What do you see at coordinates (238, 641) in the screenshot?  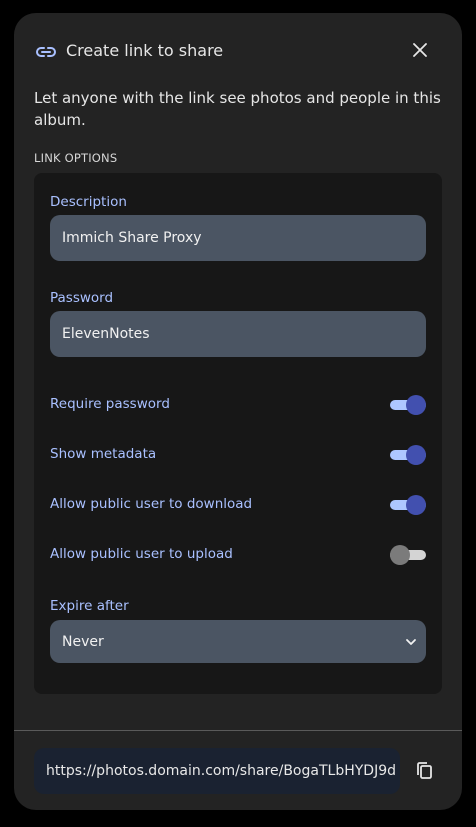 I see `expire-after-select: Never` at bounding box center [238, 641].